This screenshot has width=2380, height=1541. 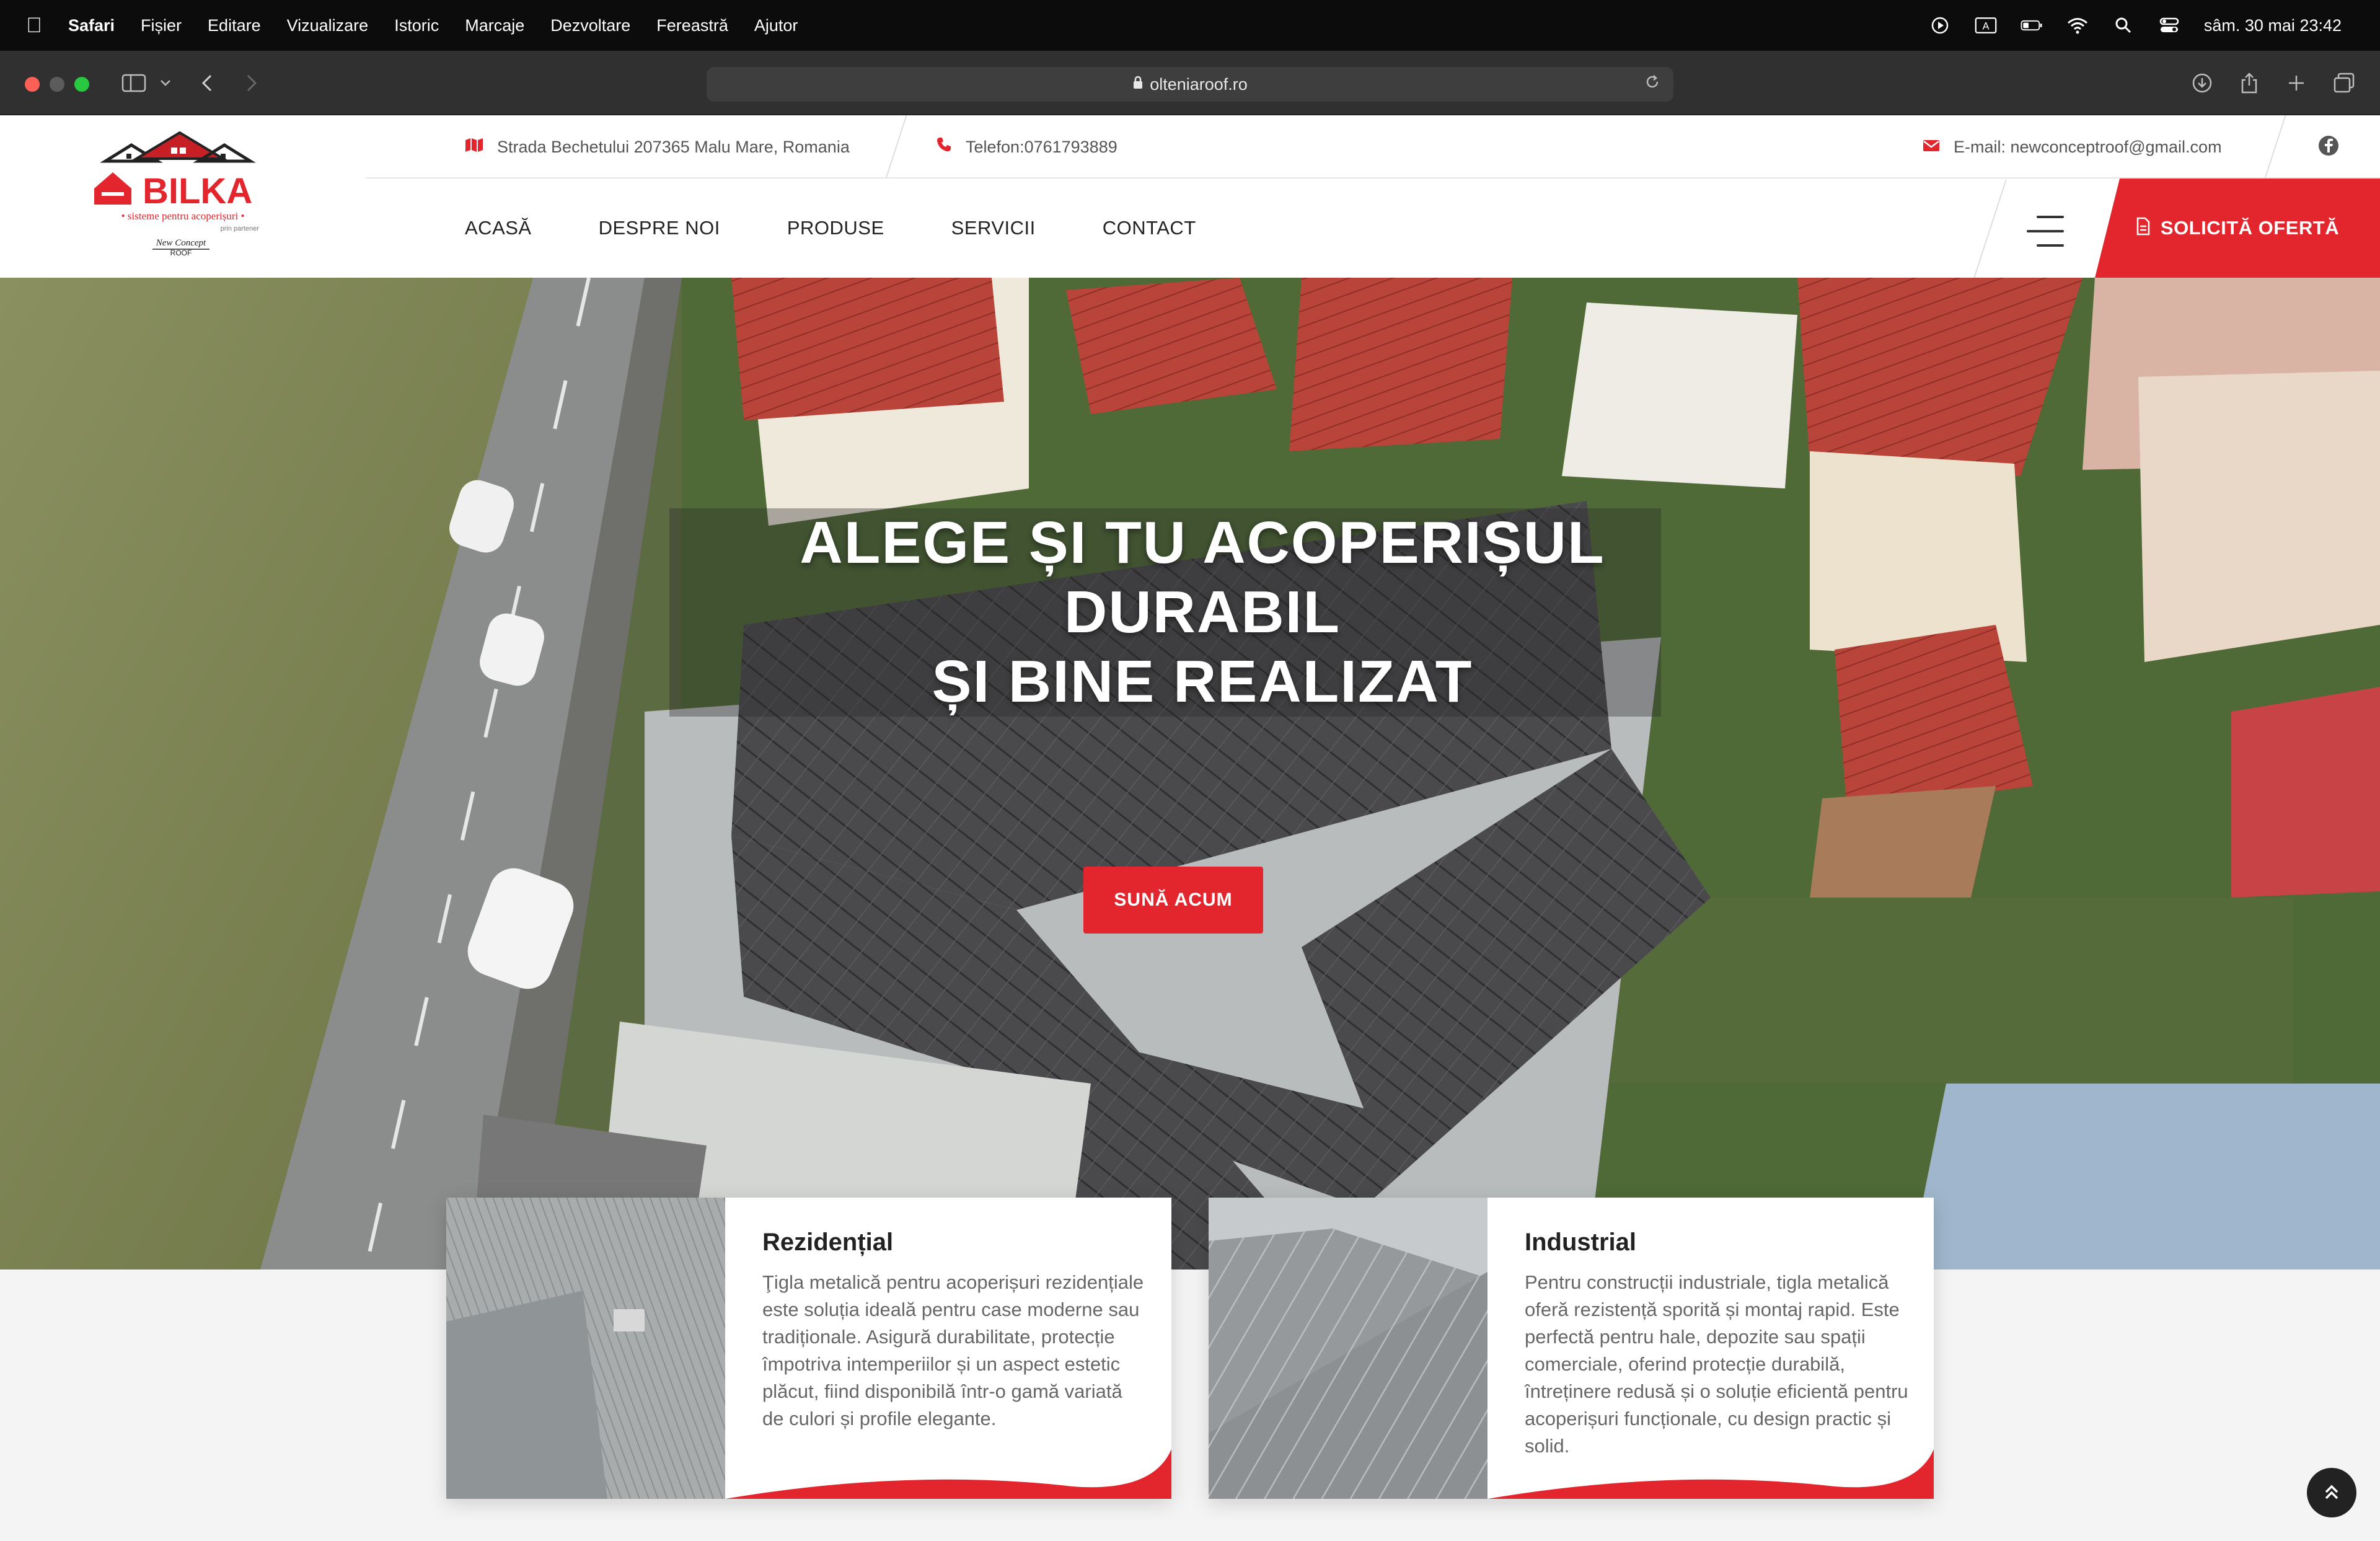 What do you see at coordinates (2273, 25) in the screenshot?
I see `menubar-clock: sâm. 30 mai 23:42` at bounding box center [2273, 25].